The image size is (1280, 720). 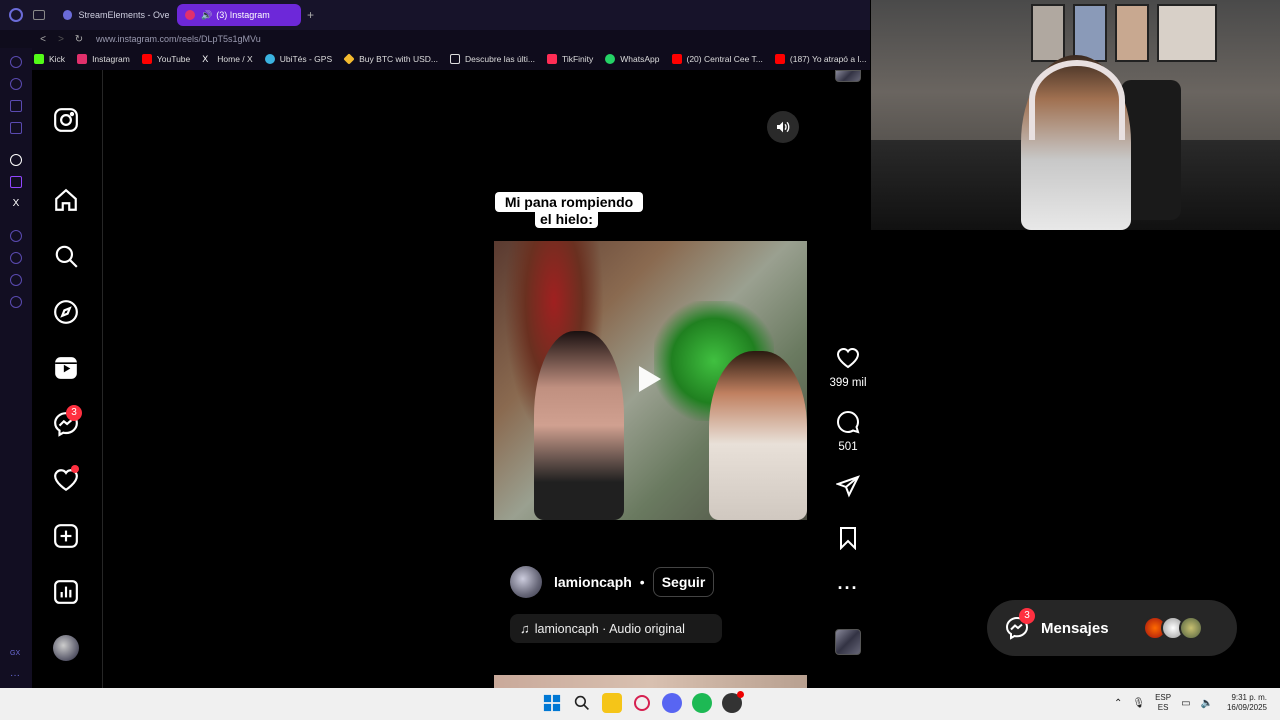 I want to click on bookmark-instagram: Instagram, so click(x=103, y=59).